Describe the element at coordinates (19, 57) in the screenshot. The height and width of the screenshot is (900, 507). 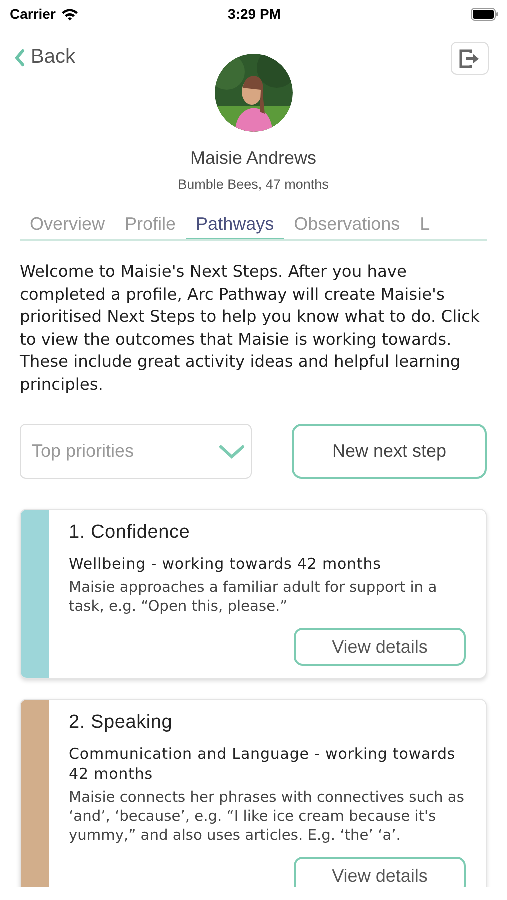
I see `chevron-left-icon` at that location.